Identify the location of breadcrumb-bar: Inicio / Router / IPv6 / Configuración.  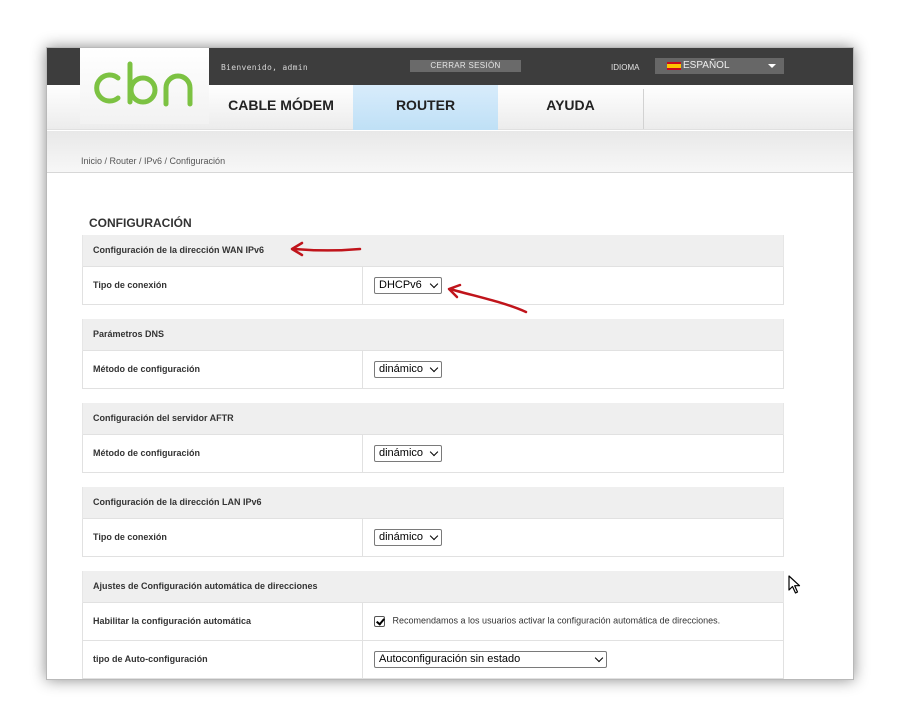
(450, 152).